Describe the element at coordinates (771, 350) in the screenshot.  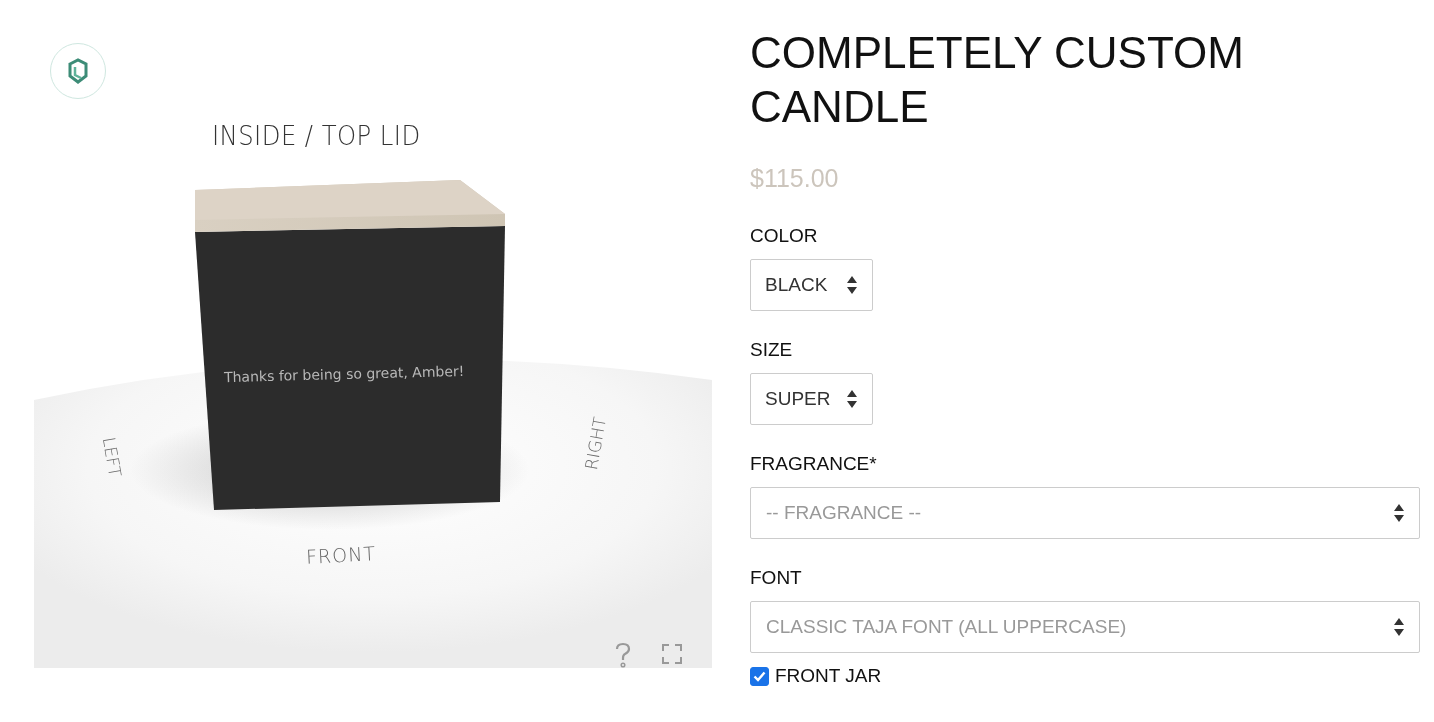
I see `field-label: SIZE` at that location.